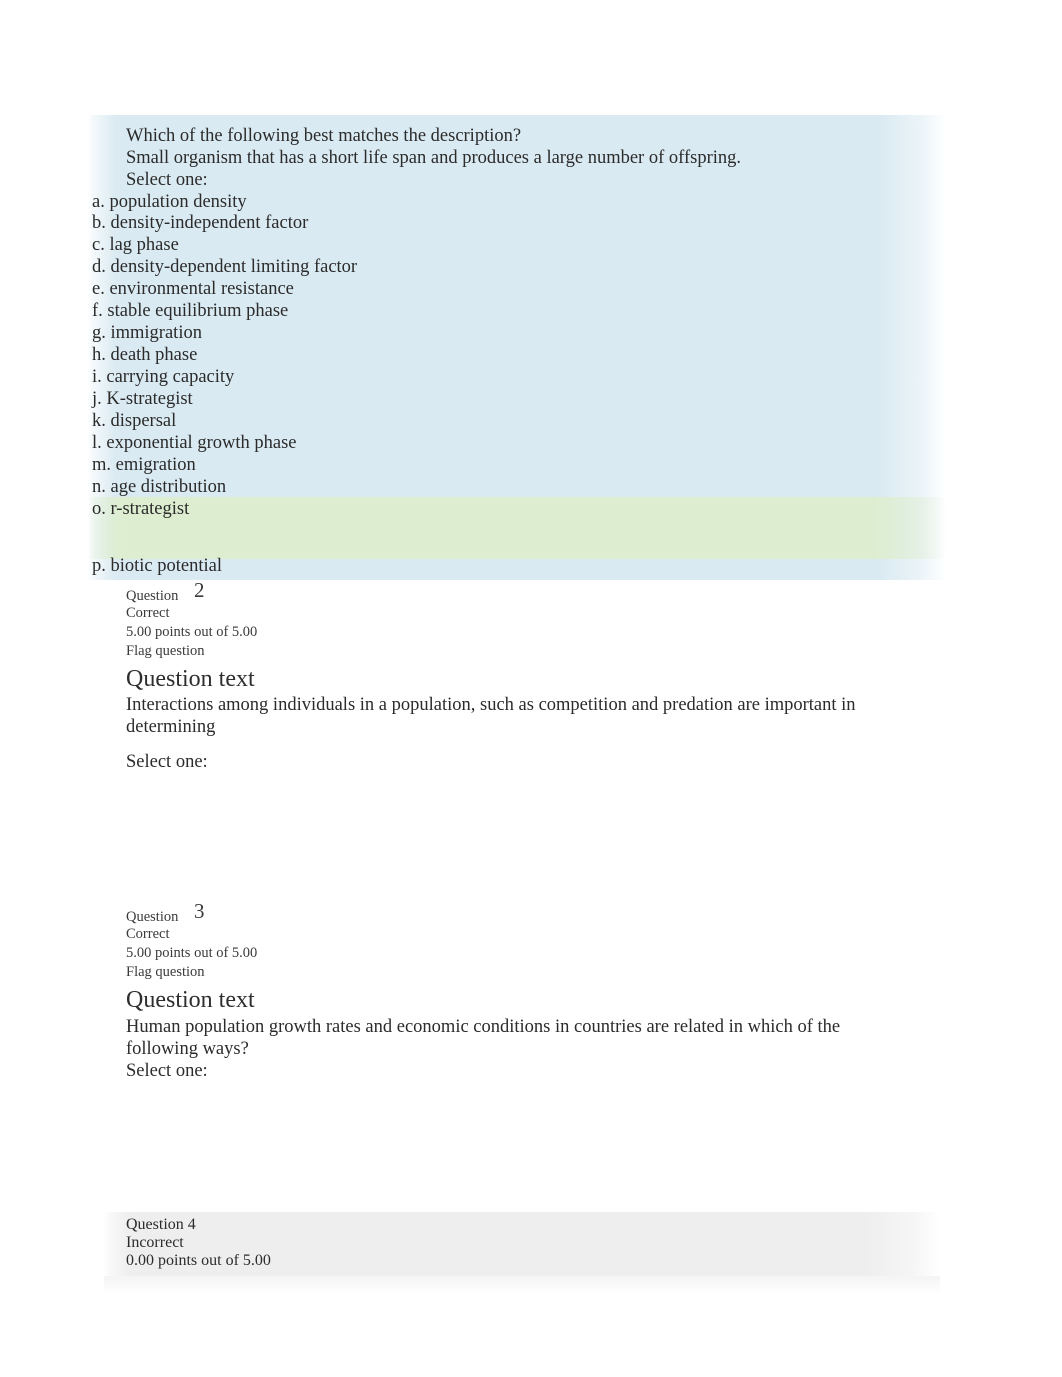 This screenshot has width=1062, height=1377. I want to click on question-4-label: Question, so click(155, 1224).